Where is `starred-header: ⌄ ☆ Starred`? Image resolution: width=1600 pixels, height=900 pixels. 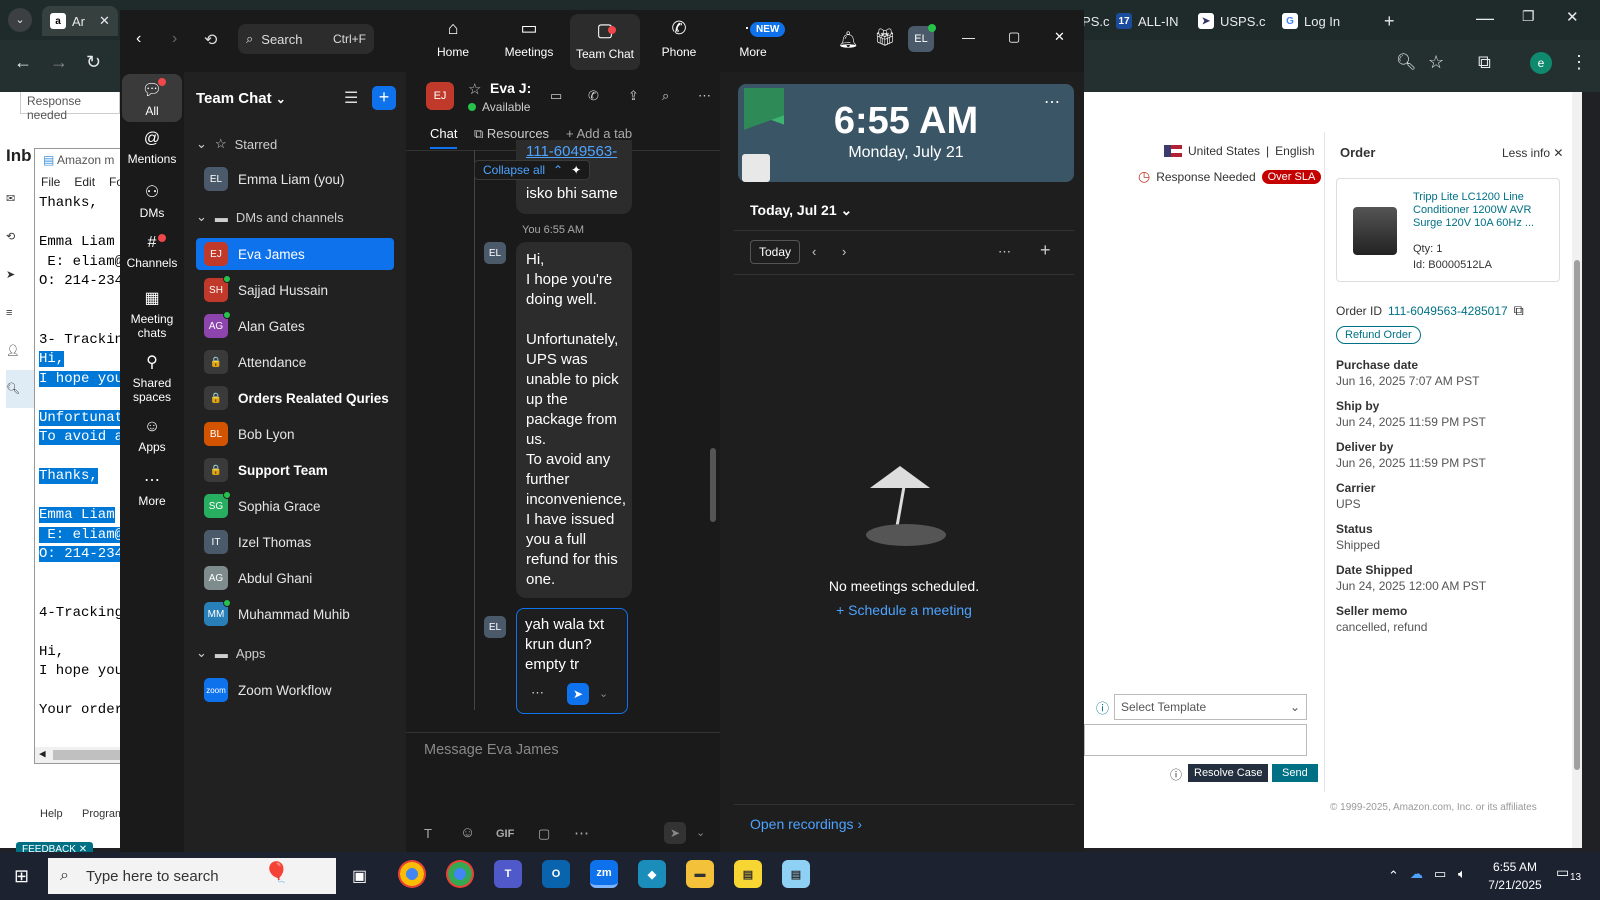
starred-header: ⌄ ☆ Starred is located at coordinates (236, 144).